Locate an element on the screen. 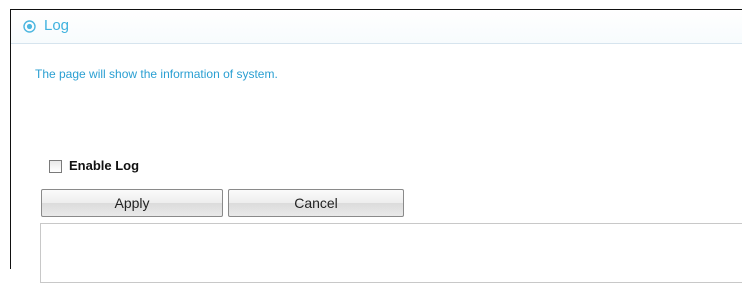 The height and width of the screenshot is (283, 742). enable-log-row: Enable Log is located at coordinates (94, 166).